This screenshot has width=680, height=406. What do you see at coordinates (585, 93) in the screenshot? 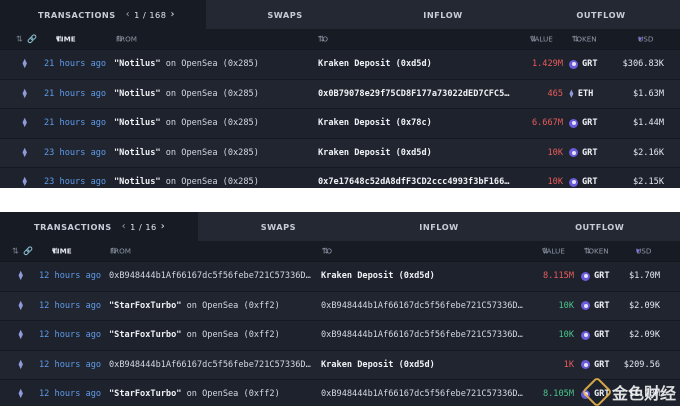
I see `token-symbol: ETH` at bounding box center [585, 93].